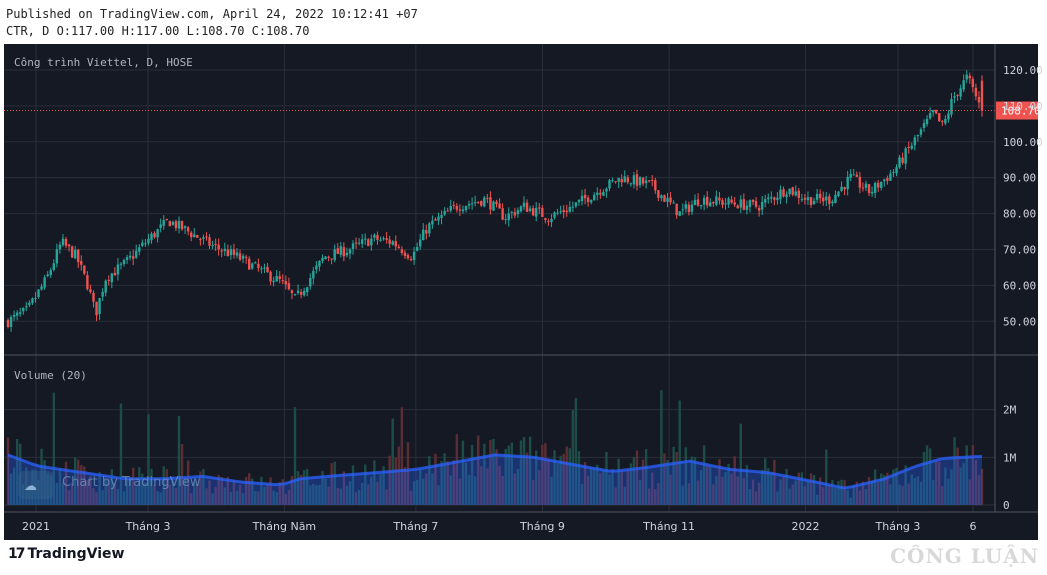 The image size is (1047, 575). What do you see at coordinates (668, 526) in the screenshot?
I see `time-tick-label: Tháng 11` at bounding box center [668, 526].